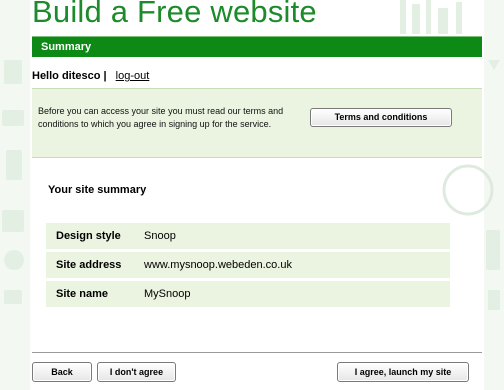 The width and height of the screenshot is (504, 390). Describe the element at coordinates (69, 76) in the screenshot. I see `greeting-text: Hello ditesco |` at that location.